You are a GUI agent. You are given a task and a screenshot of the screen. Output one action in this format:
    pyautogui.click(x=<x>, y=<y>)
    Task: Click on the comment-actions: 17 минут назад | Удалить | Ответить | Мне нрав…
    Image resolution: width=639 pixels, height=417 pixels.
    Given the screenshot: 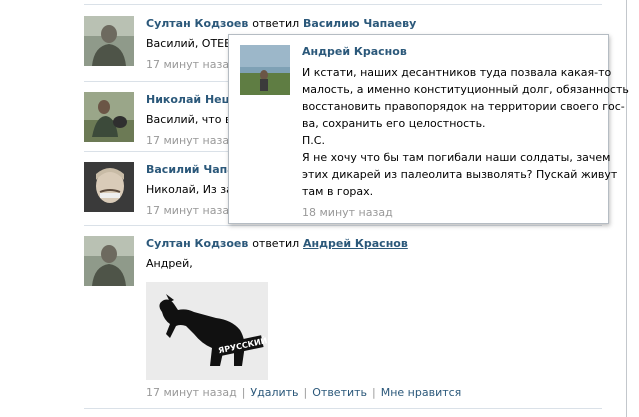 What is the action you would take?
    pyautogui.click(x=304, y=392)
    